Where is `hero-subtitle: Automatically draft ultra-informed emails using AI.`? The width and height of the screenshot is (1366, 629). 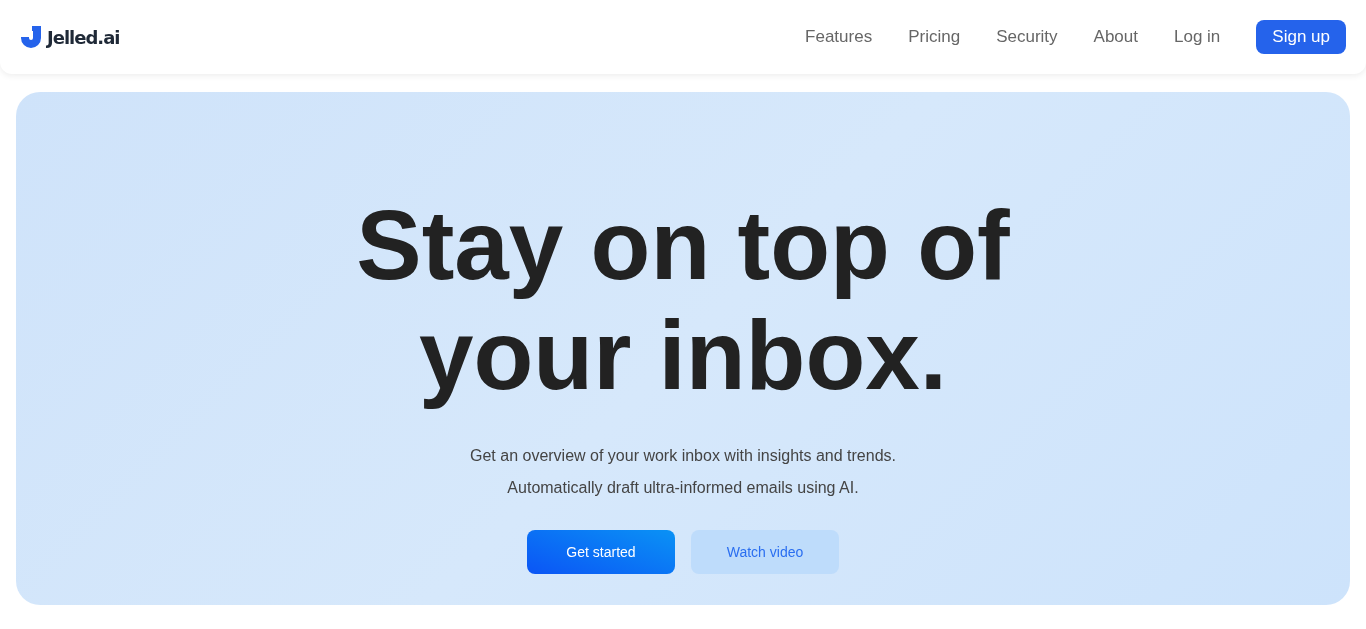
hero-subtitle: Automatically draft ultra-informed emails using AI. is located at coordinates (683, 488).